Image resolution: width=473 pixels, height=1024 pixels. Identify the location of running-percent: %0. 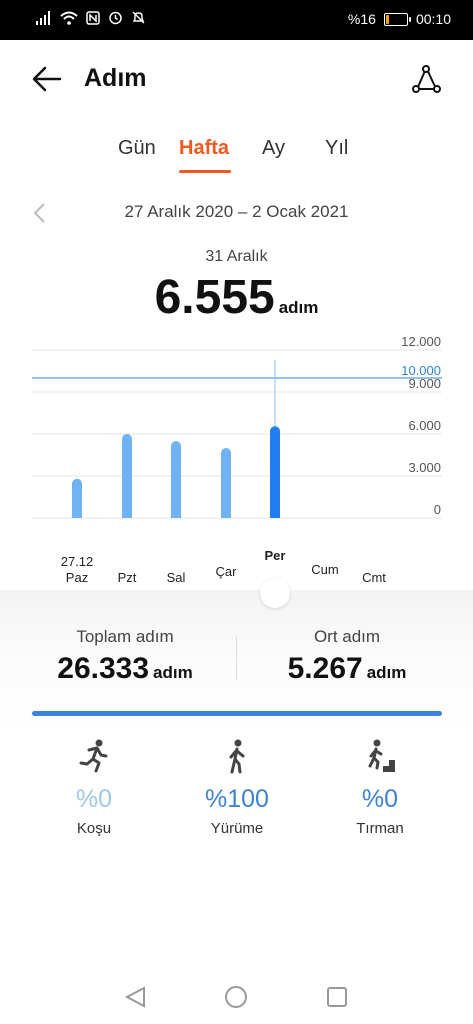
(94, 799).